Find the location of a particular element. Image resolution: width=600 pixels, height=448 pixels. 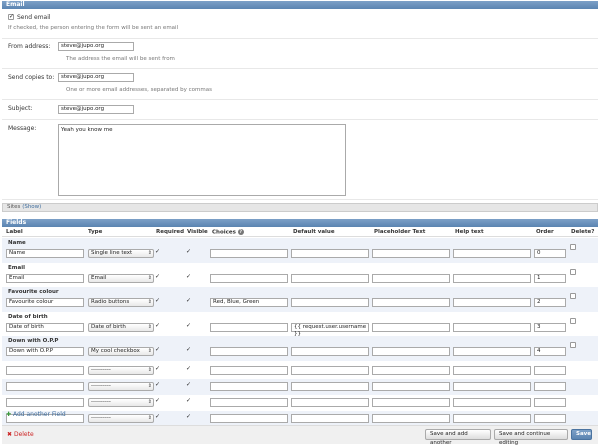

save-and-continue-button: Save and continue editing is located at coordinates (531, 437).